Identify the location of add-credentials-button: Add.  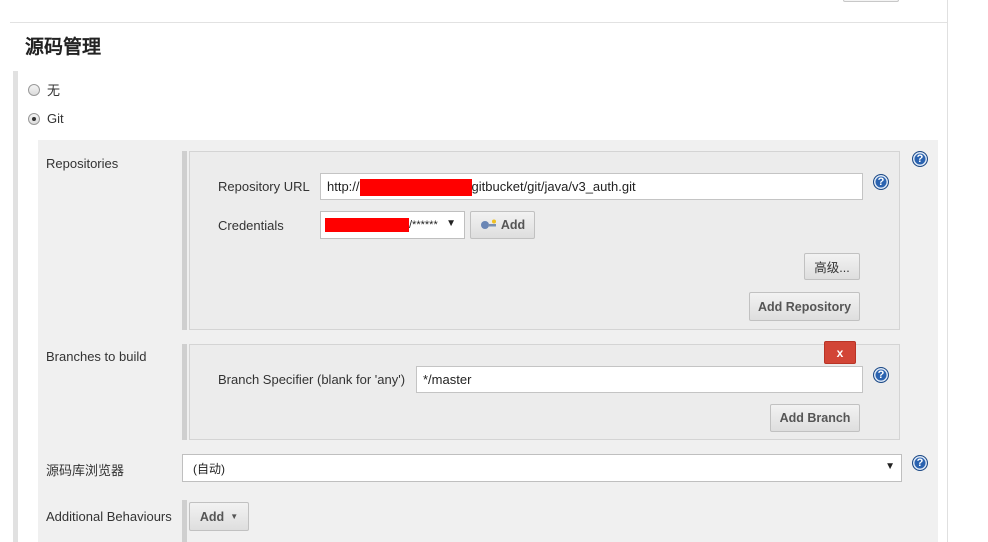
(502, 225).